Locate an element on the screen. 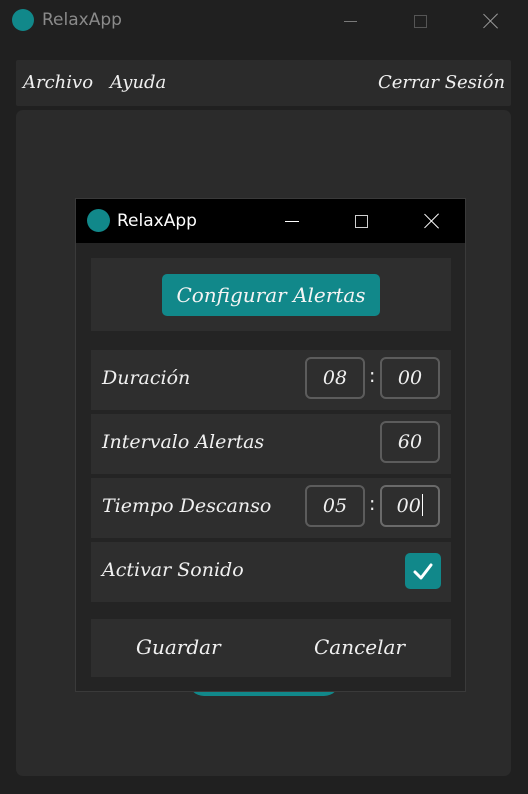 This screenshot has width=528, height=794. dialog-titlebar: RelaxApp is located at coordinates (270, 221).